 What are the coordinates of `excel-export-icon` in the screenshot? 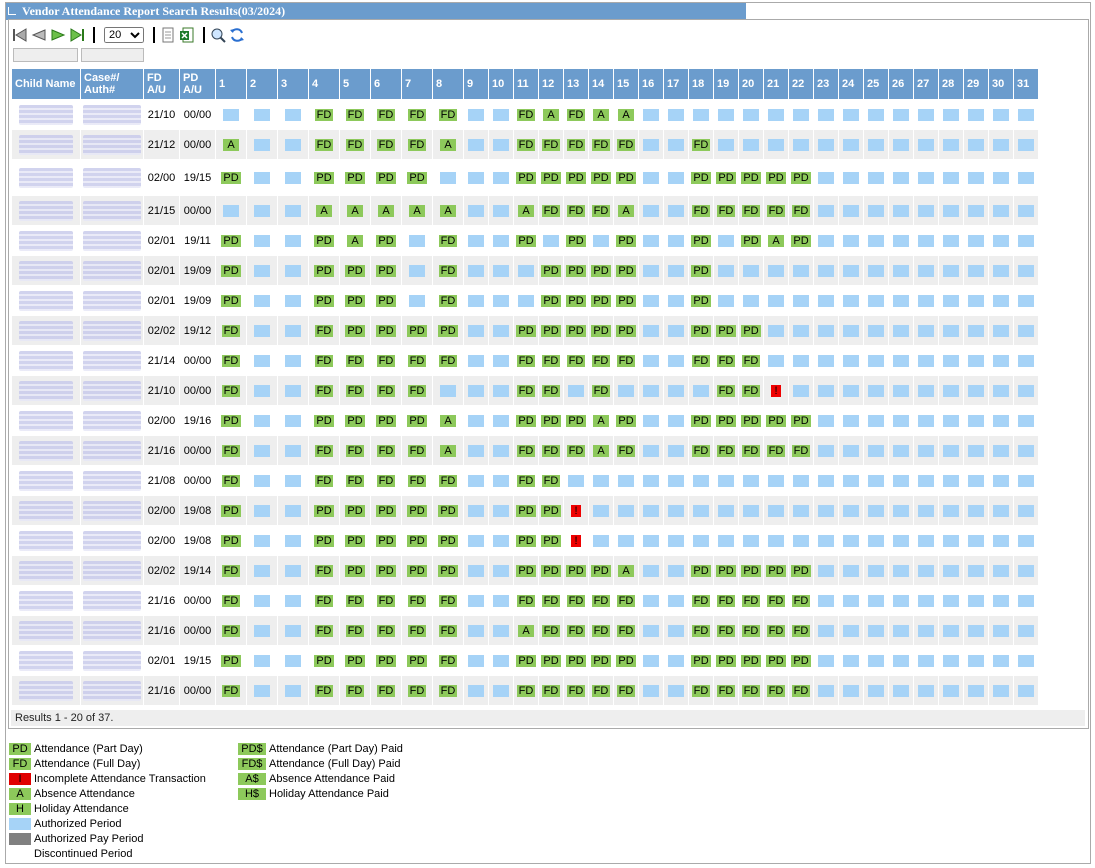 It's located at (187, 35).